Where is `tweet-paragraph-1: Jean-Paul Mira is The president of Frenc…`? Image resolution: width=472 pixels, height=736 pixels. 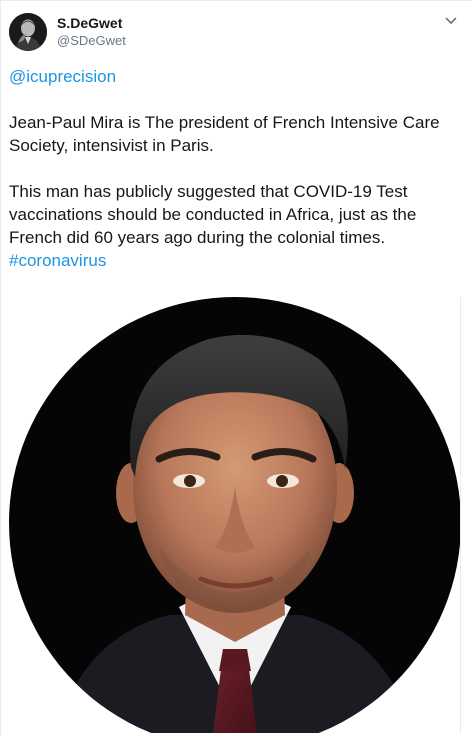
tweet-paragraph-1: Jean-Paul Mira is The president of Frenc… is located at coordinates (227, 134).